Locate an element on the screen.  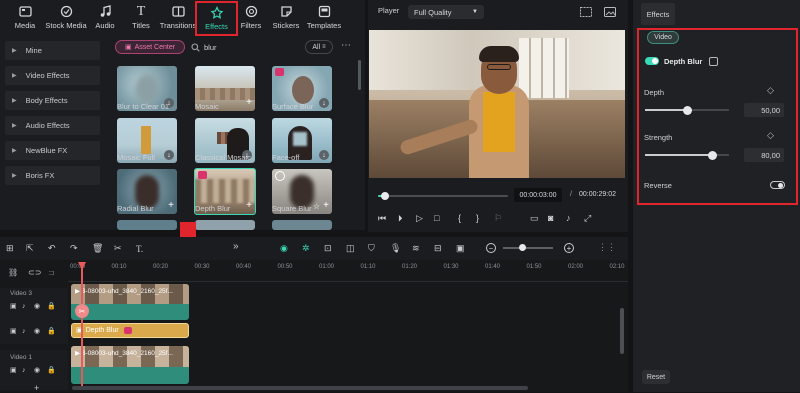
toolbar-templates: Templates is located at coordinates (324, 18).